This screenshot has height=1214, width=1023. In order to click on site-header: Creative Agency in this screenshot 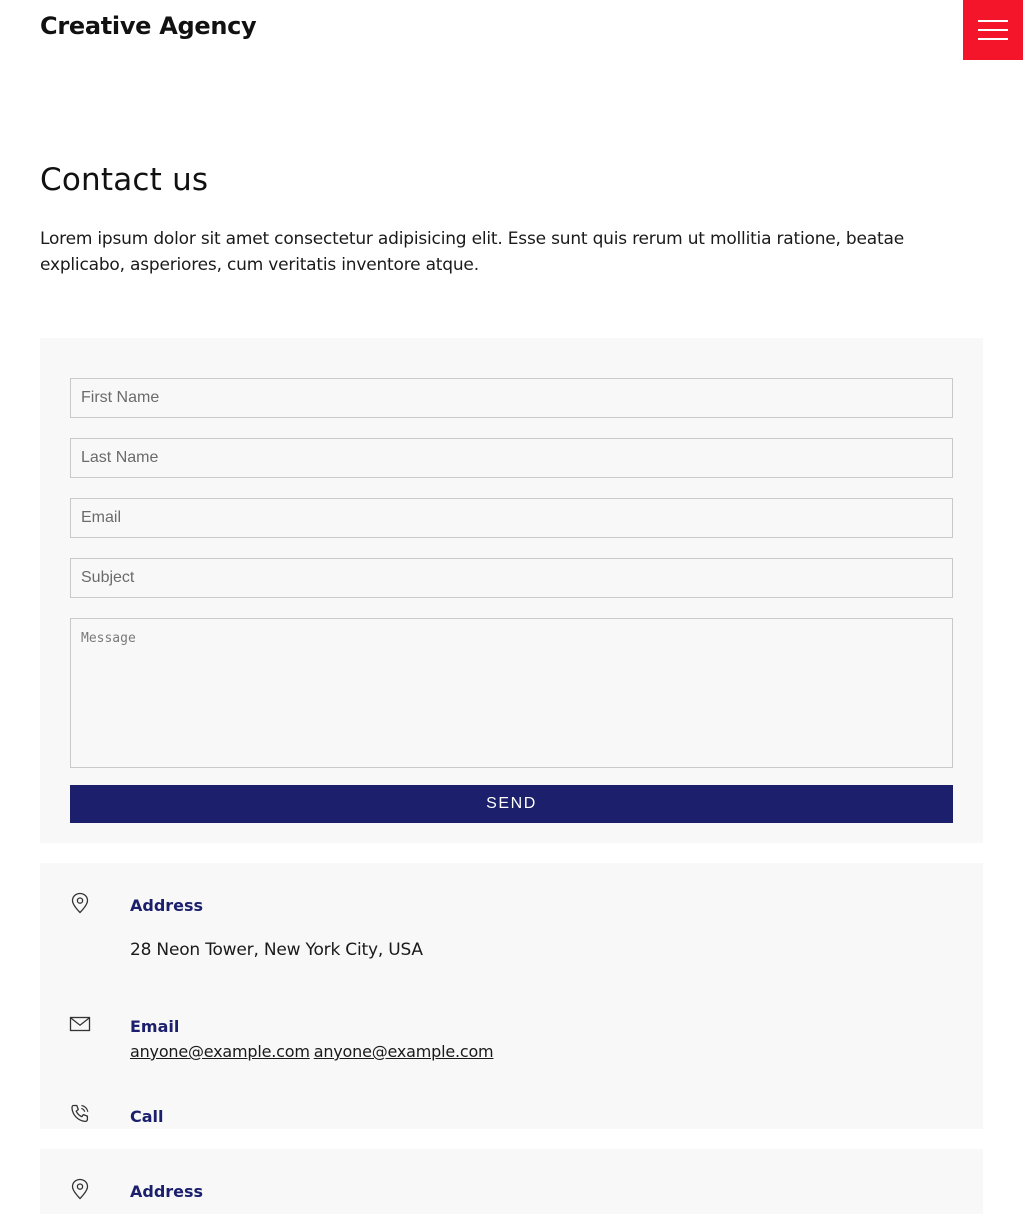, I will do `click(511, 30)`.